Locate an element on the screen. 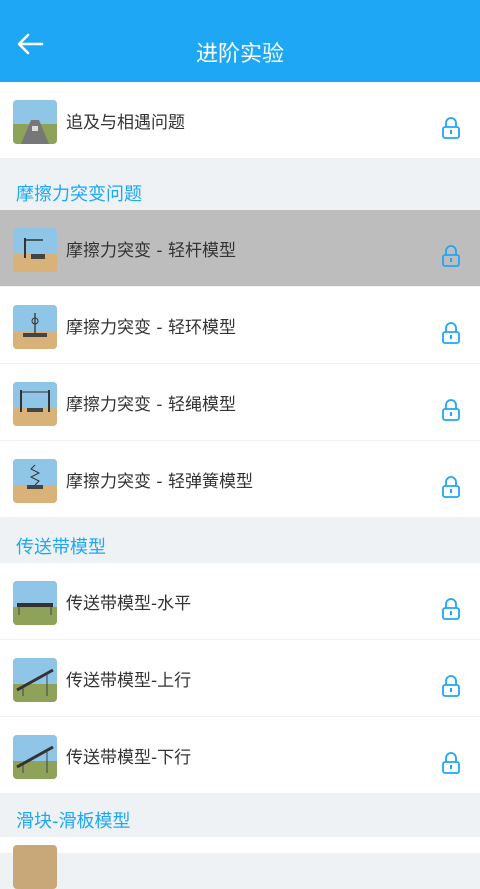 The width and height of the screenshot is (480, 889). list-item-conveyor-horizontal: 传送带模型-水平 is located at coordinates (240, 601).